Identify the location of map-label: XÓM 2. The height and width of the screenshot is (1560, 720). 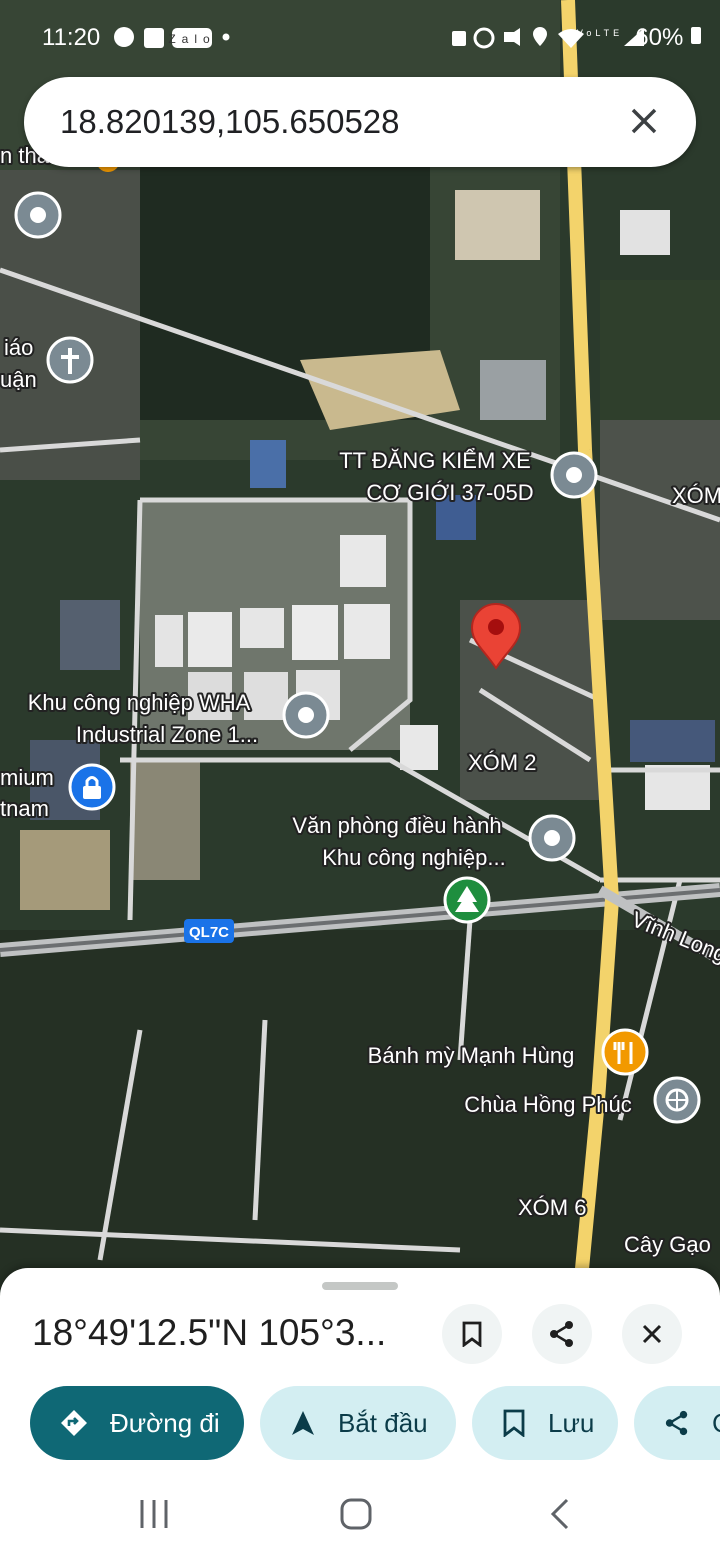
(502, 762).